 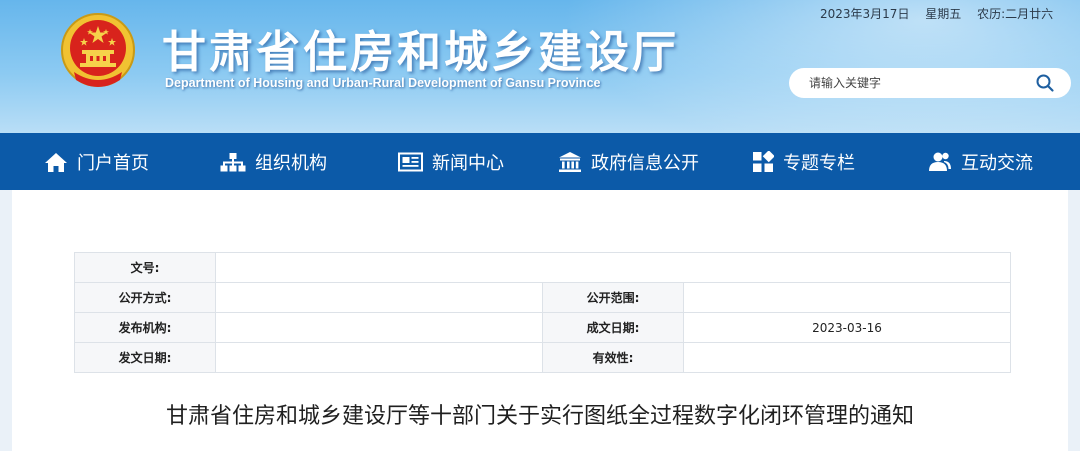 I want to click on nav-label: 组织机构, so click(x=291, y=163).